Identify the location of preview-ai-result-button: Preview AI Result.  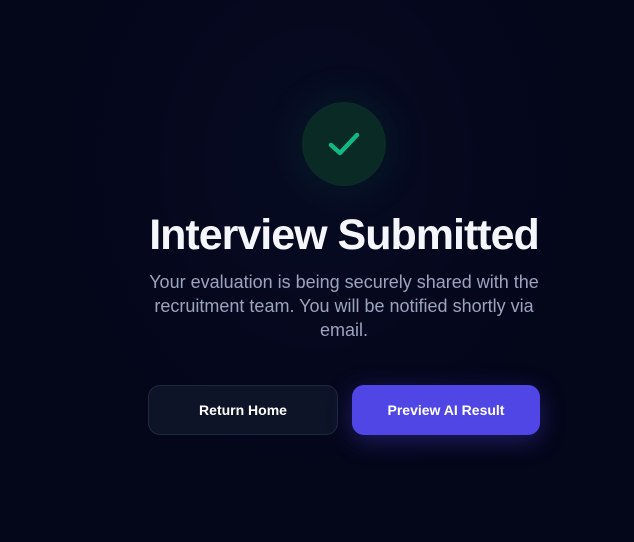
(446, 410).